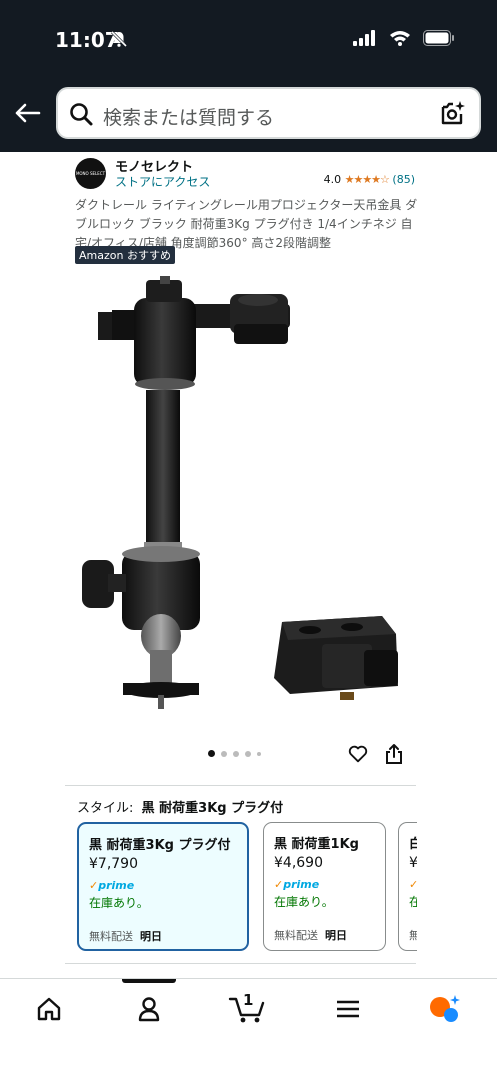 The image size is (497, 1080). Describe the element at coordinates (248, 1000) in the screenshot. I see `cart-count: 1` at that location.